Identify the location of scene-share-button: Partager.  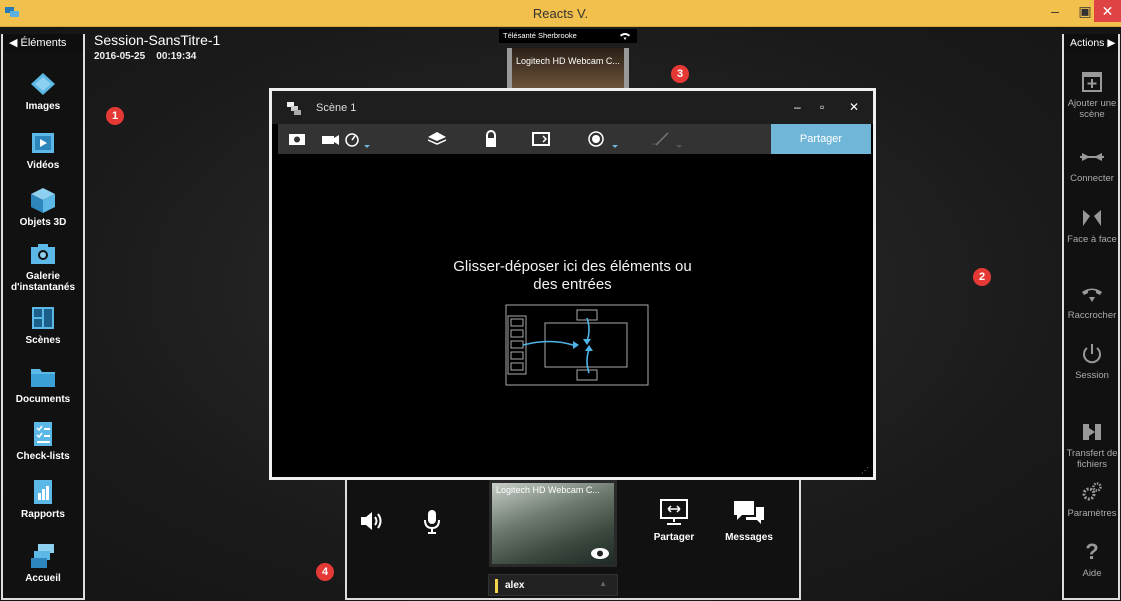
(821, 139).